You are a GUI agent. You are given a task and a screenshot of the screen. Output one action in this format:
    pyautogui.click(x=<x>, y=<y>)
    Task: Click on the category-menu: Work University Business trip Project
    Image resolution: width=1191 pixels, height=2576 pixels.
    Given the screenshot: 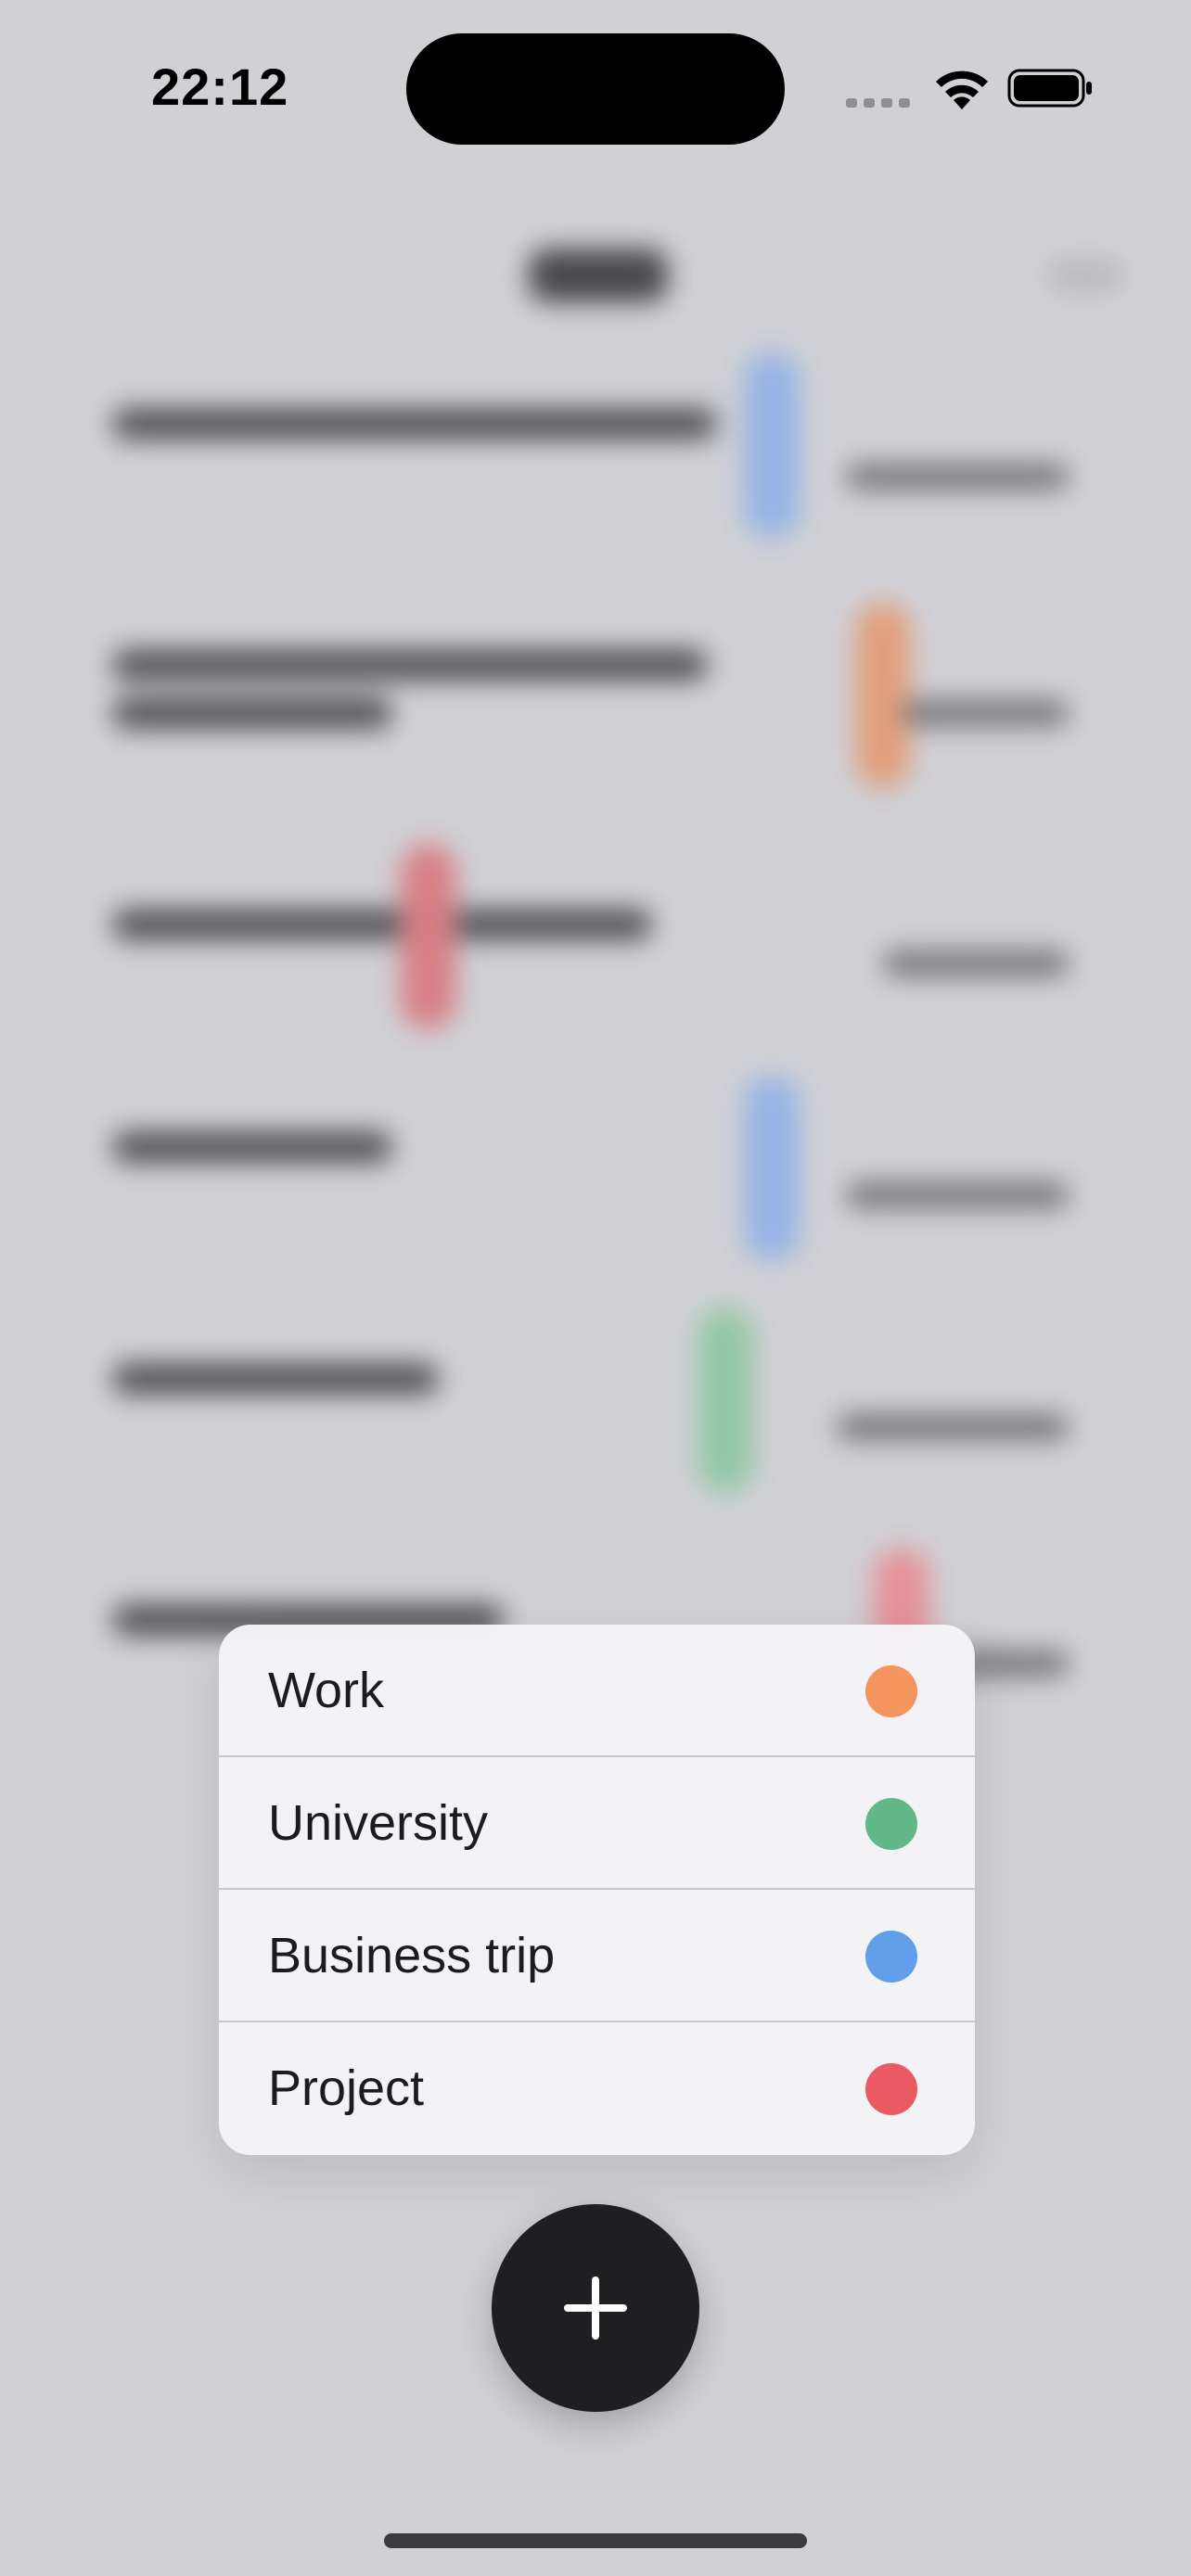 What is the action you would take?
    pyautogui.click(x=597, y=1890)
    